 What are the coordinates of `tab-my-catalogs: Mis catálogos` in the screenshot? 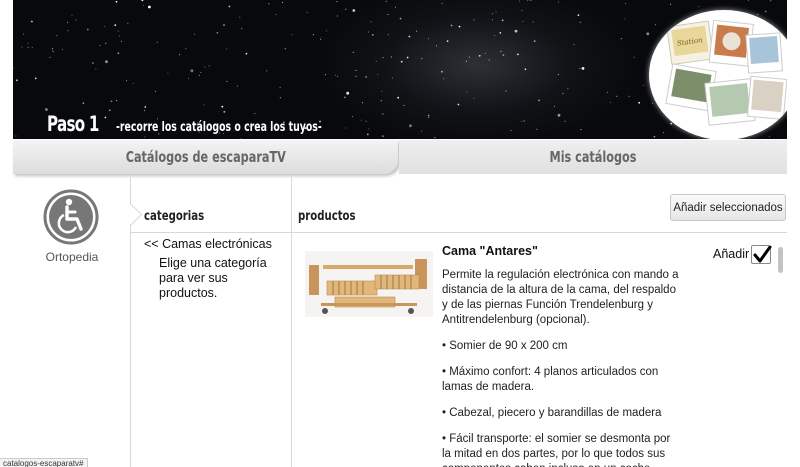 It's located at (593, 157).